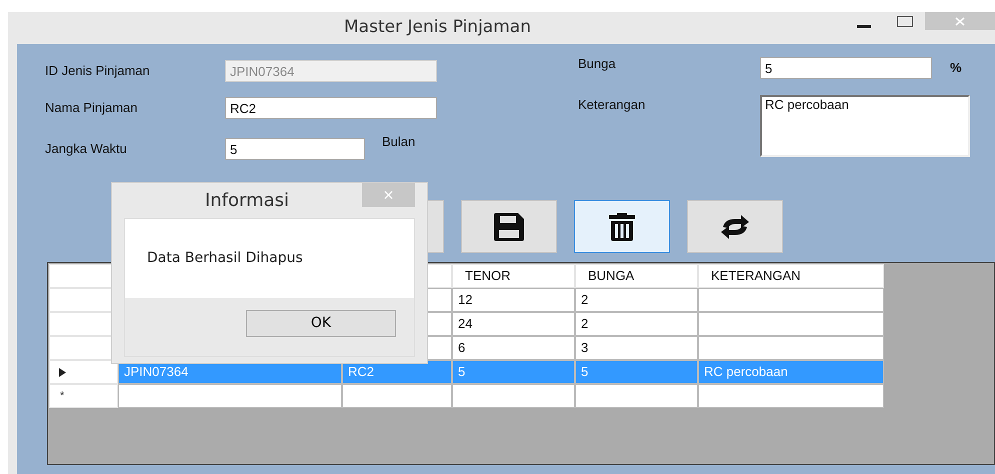  I want to click on refresh-icon, so click(735, 227).